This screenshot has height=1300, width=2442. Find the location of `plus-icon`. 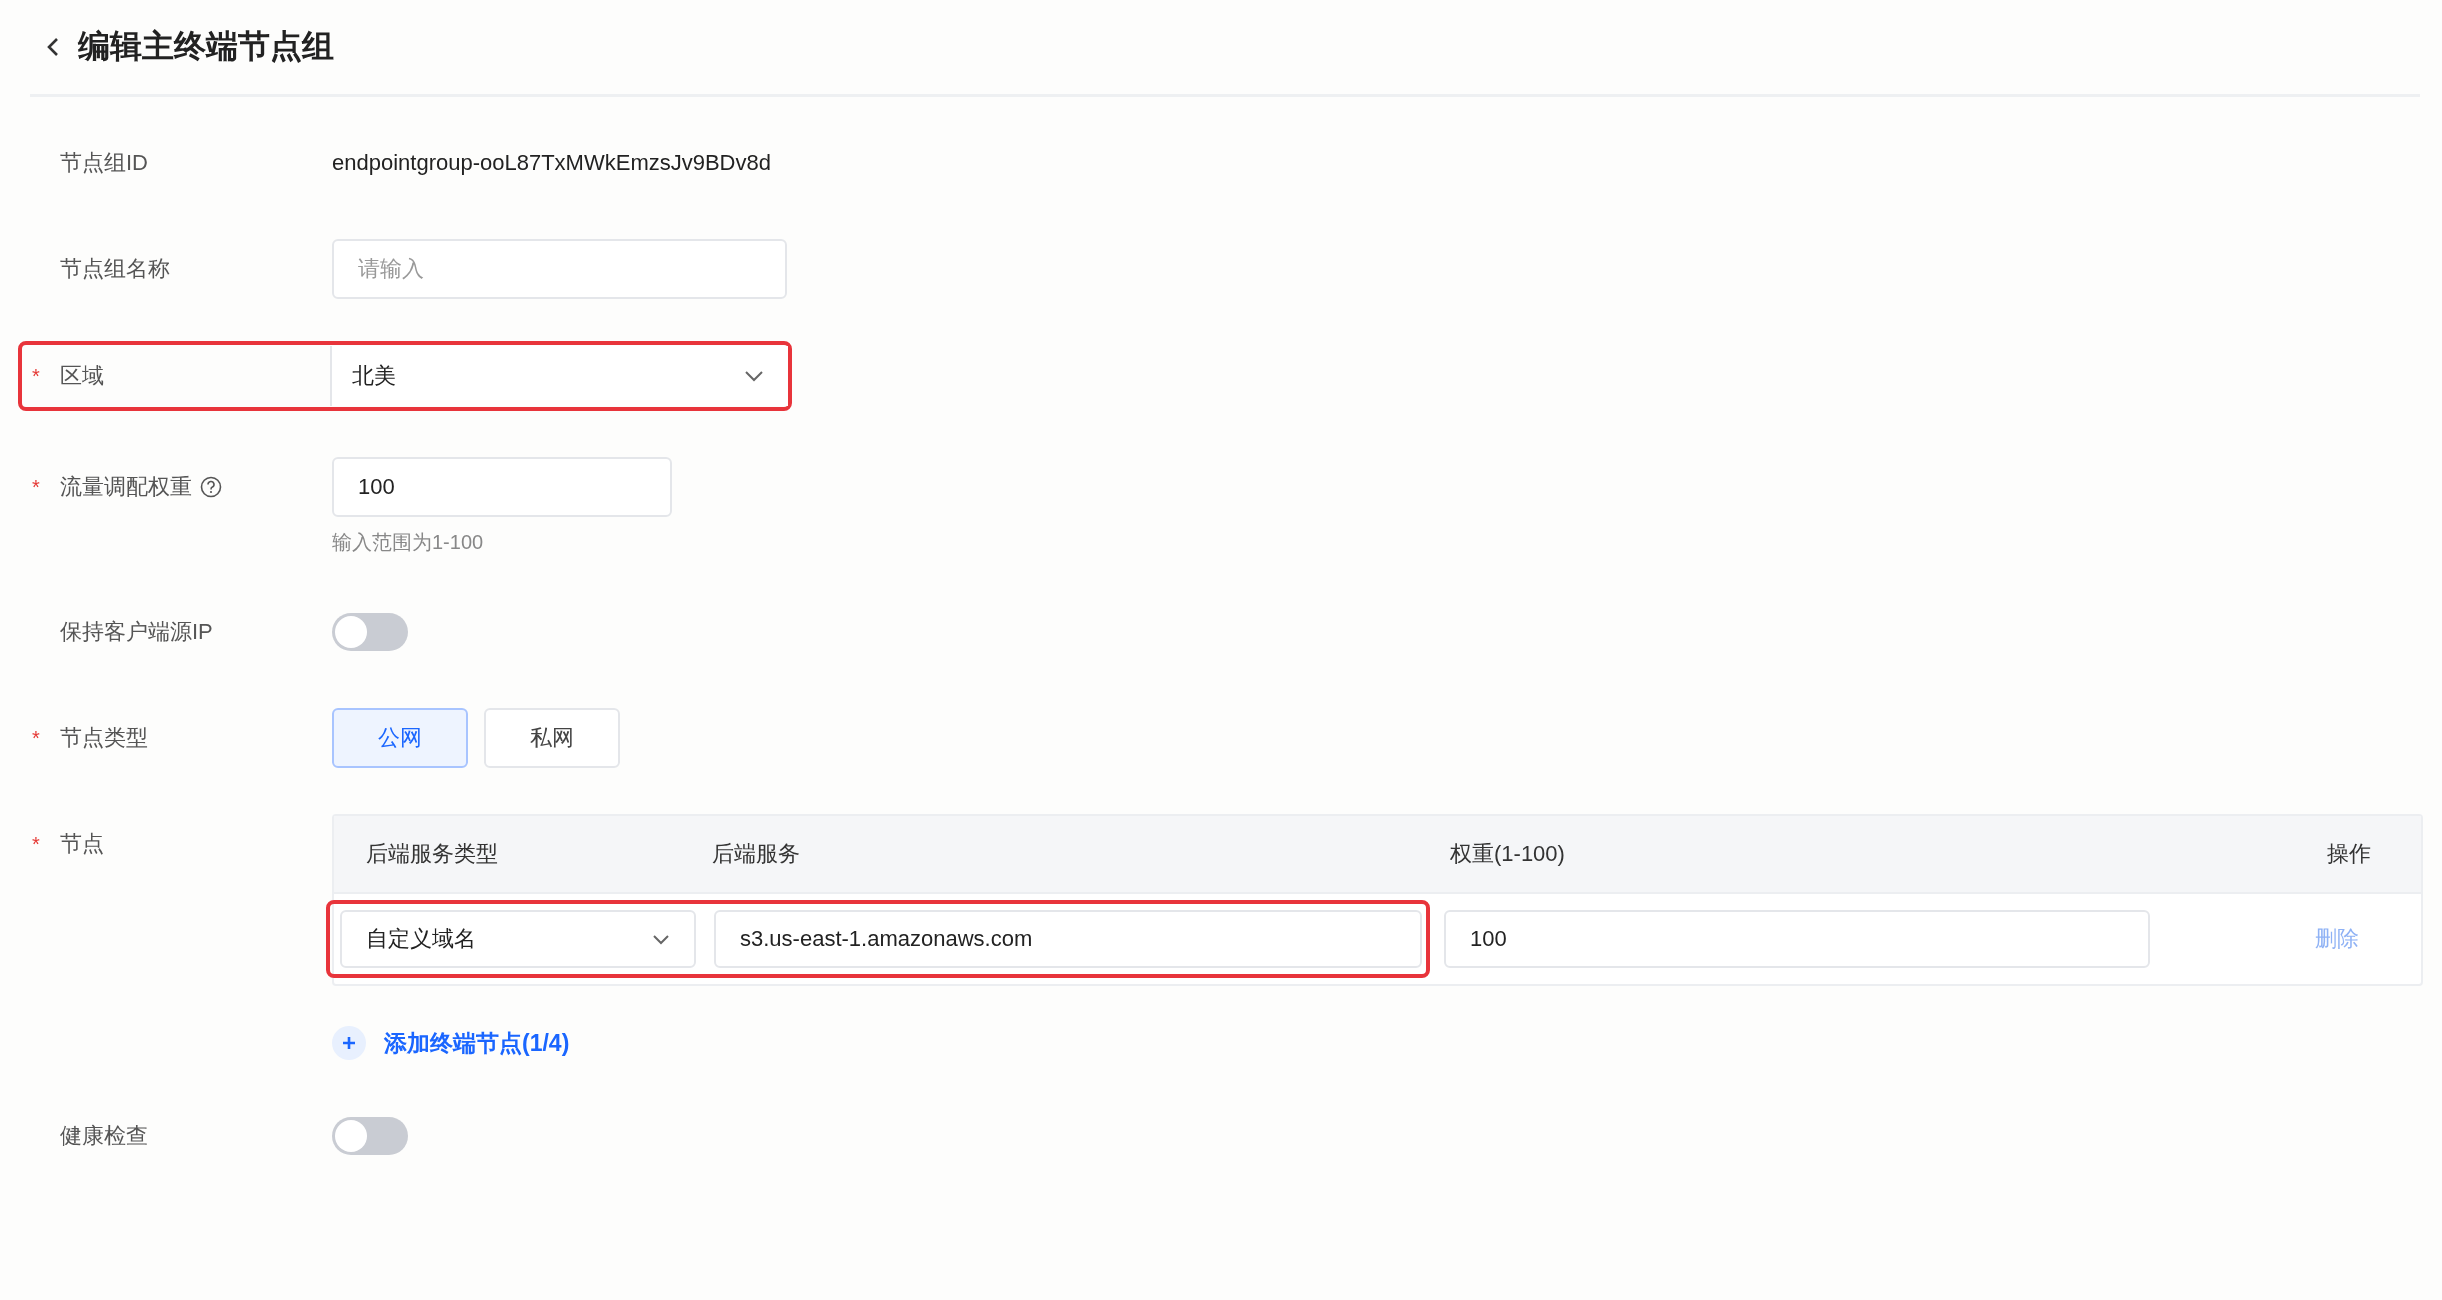

plus-icon is located at coordinates (349, 1043).